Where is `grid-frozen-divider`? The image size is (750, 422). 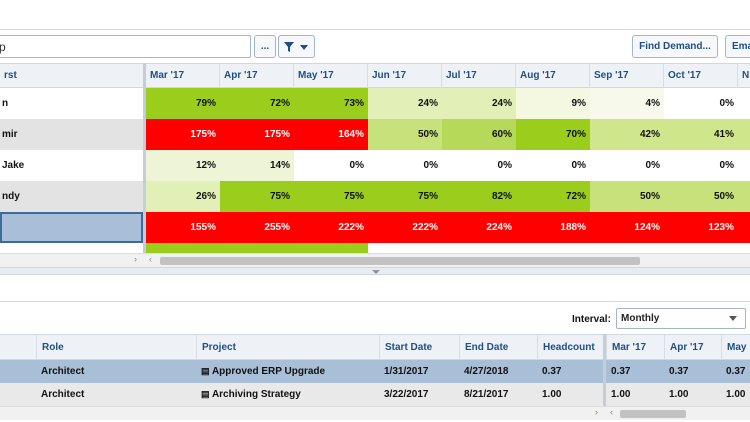 grid-frozen-divider is located at coordinates (144, 165).